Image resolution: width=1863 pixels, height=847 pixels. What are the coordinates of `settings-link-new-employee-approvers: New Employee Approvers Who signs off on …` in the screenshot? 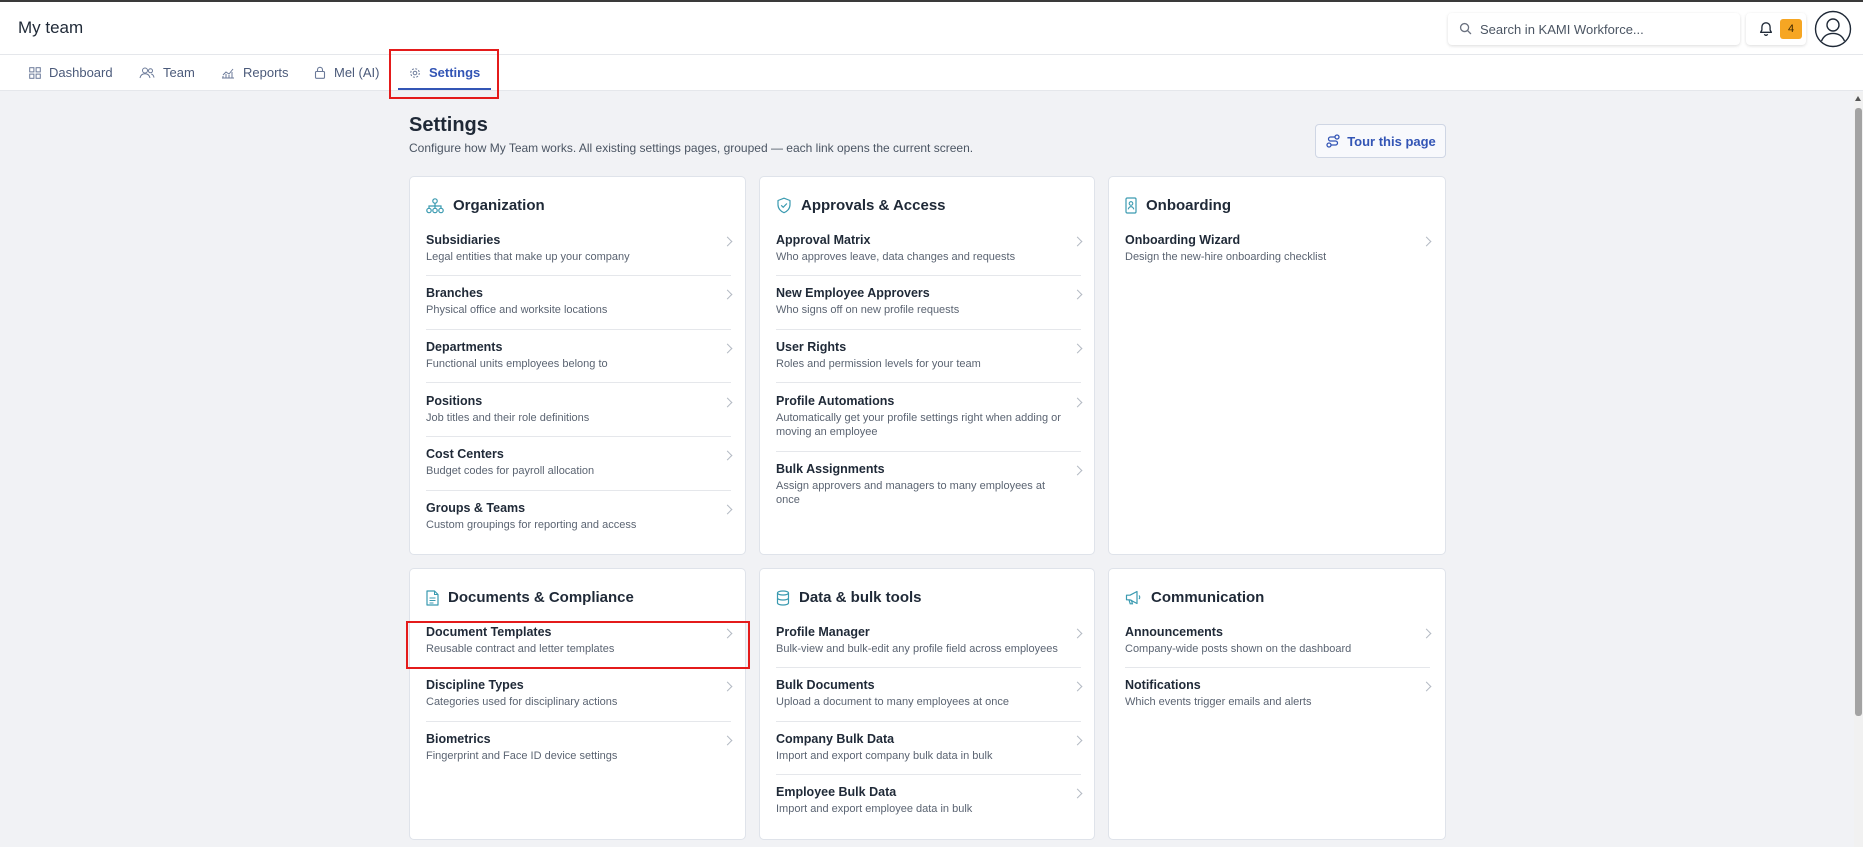 It's located at (929, 308).